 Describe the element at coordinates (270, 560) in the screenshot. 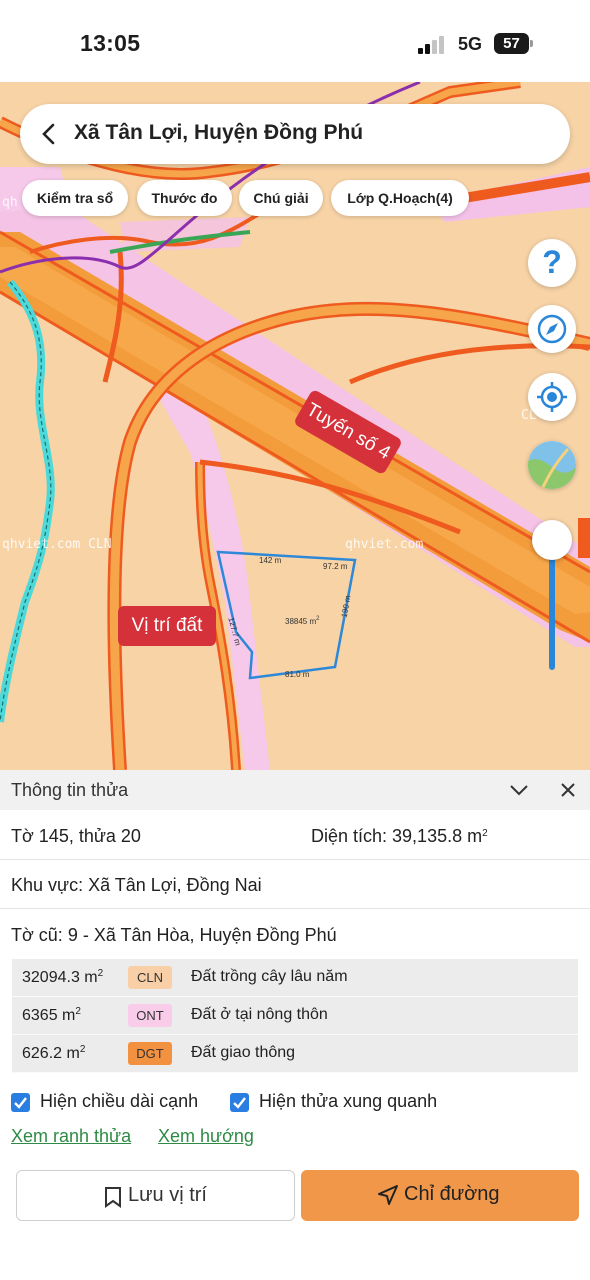

I see `edge-label: 142 m` at that location.